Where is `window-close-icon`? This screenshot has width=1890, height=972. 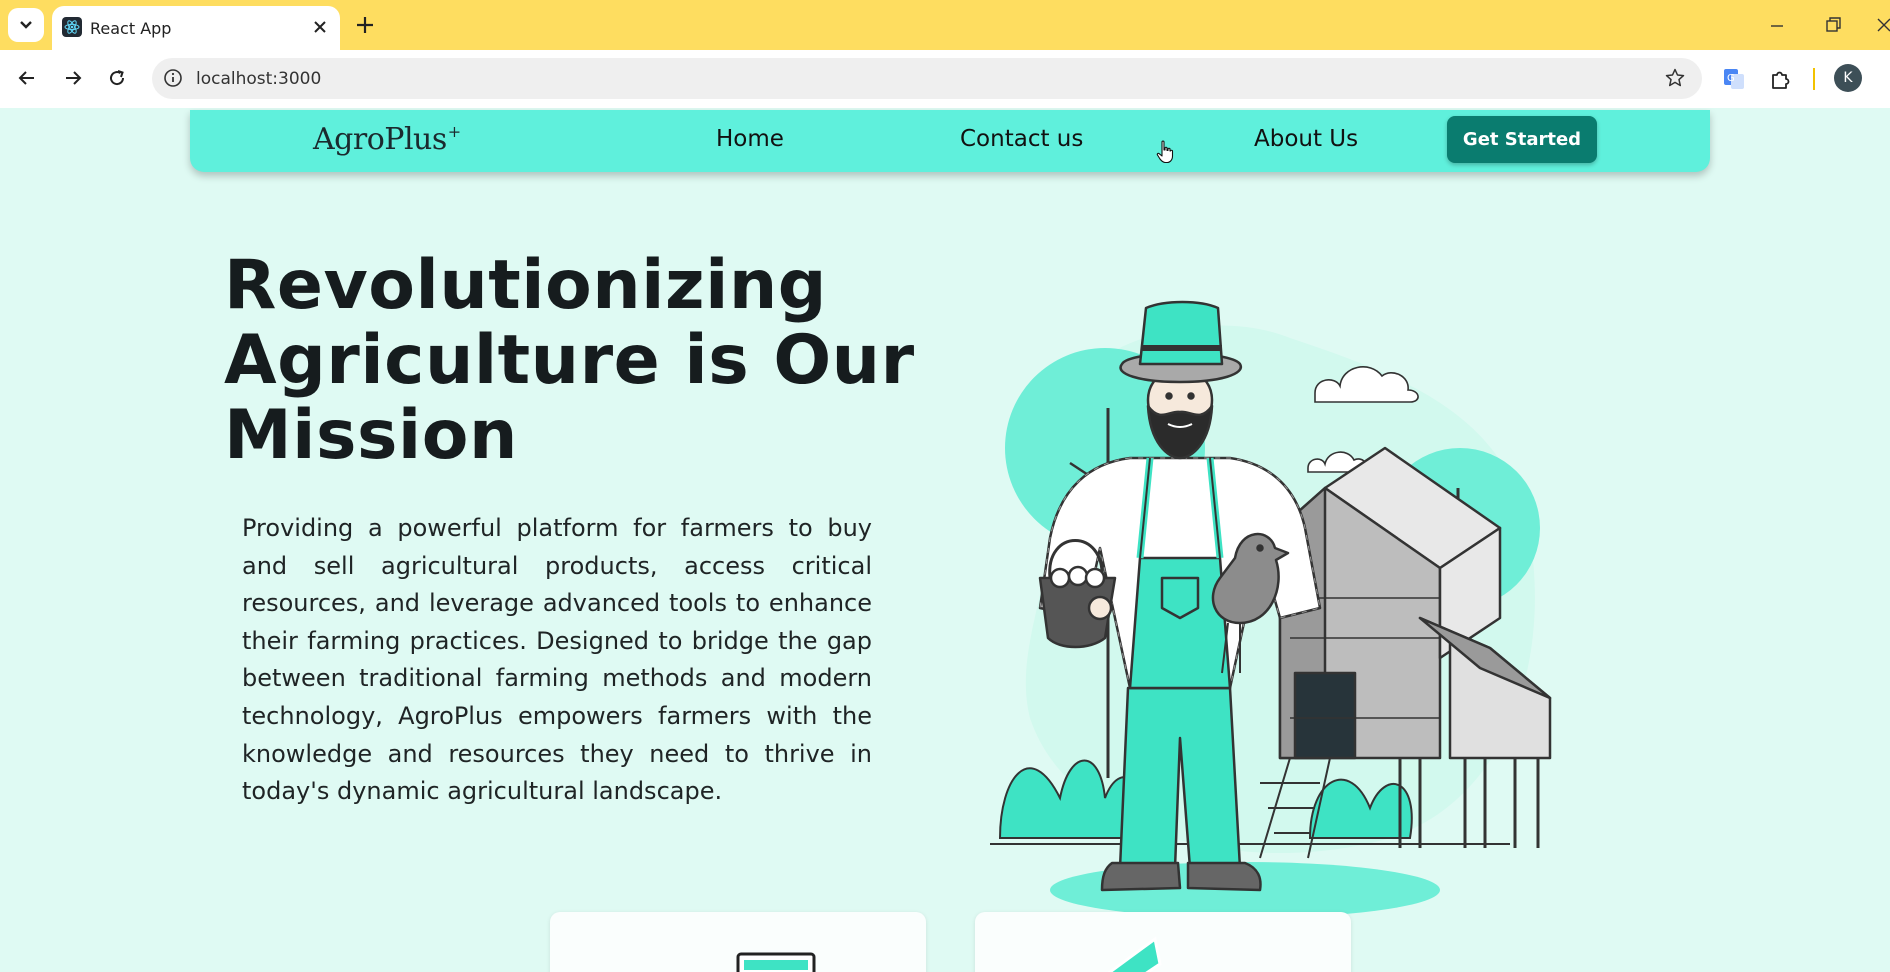
window-close-icon is located at coordinates (1881, 25).